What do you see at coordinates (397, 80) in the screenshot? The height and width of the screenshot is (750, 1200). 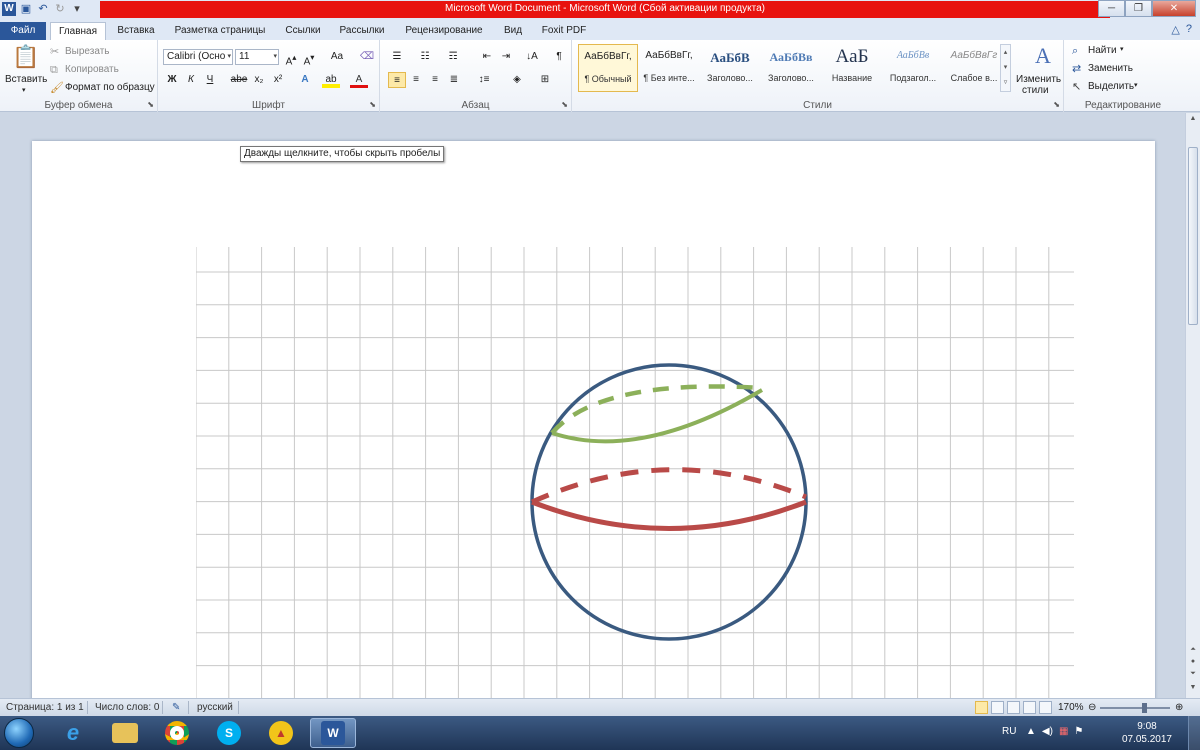 I see `align-left-icon: ≡` at bounding box center [397, 80].